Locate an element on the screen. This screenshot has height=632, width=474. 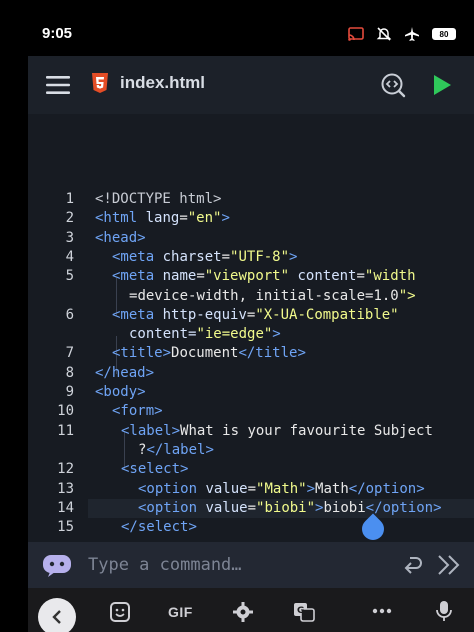
code-line-wrap: =device-width, initial-scale=1.0"> is located at coordinates (251, 296).